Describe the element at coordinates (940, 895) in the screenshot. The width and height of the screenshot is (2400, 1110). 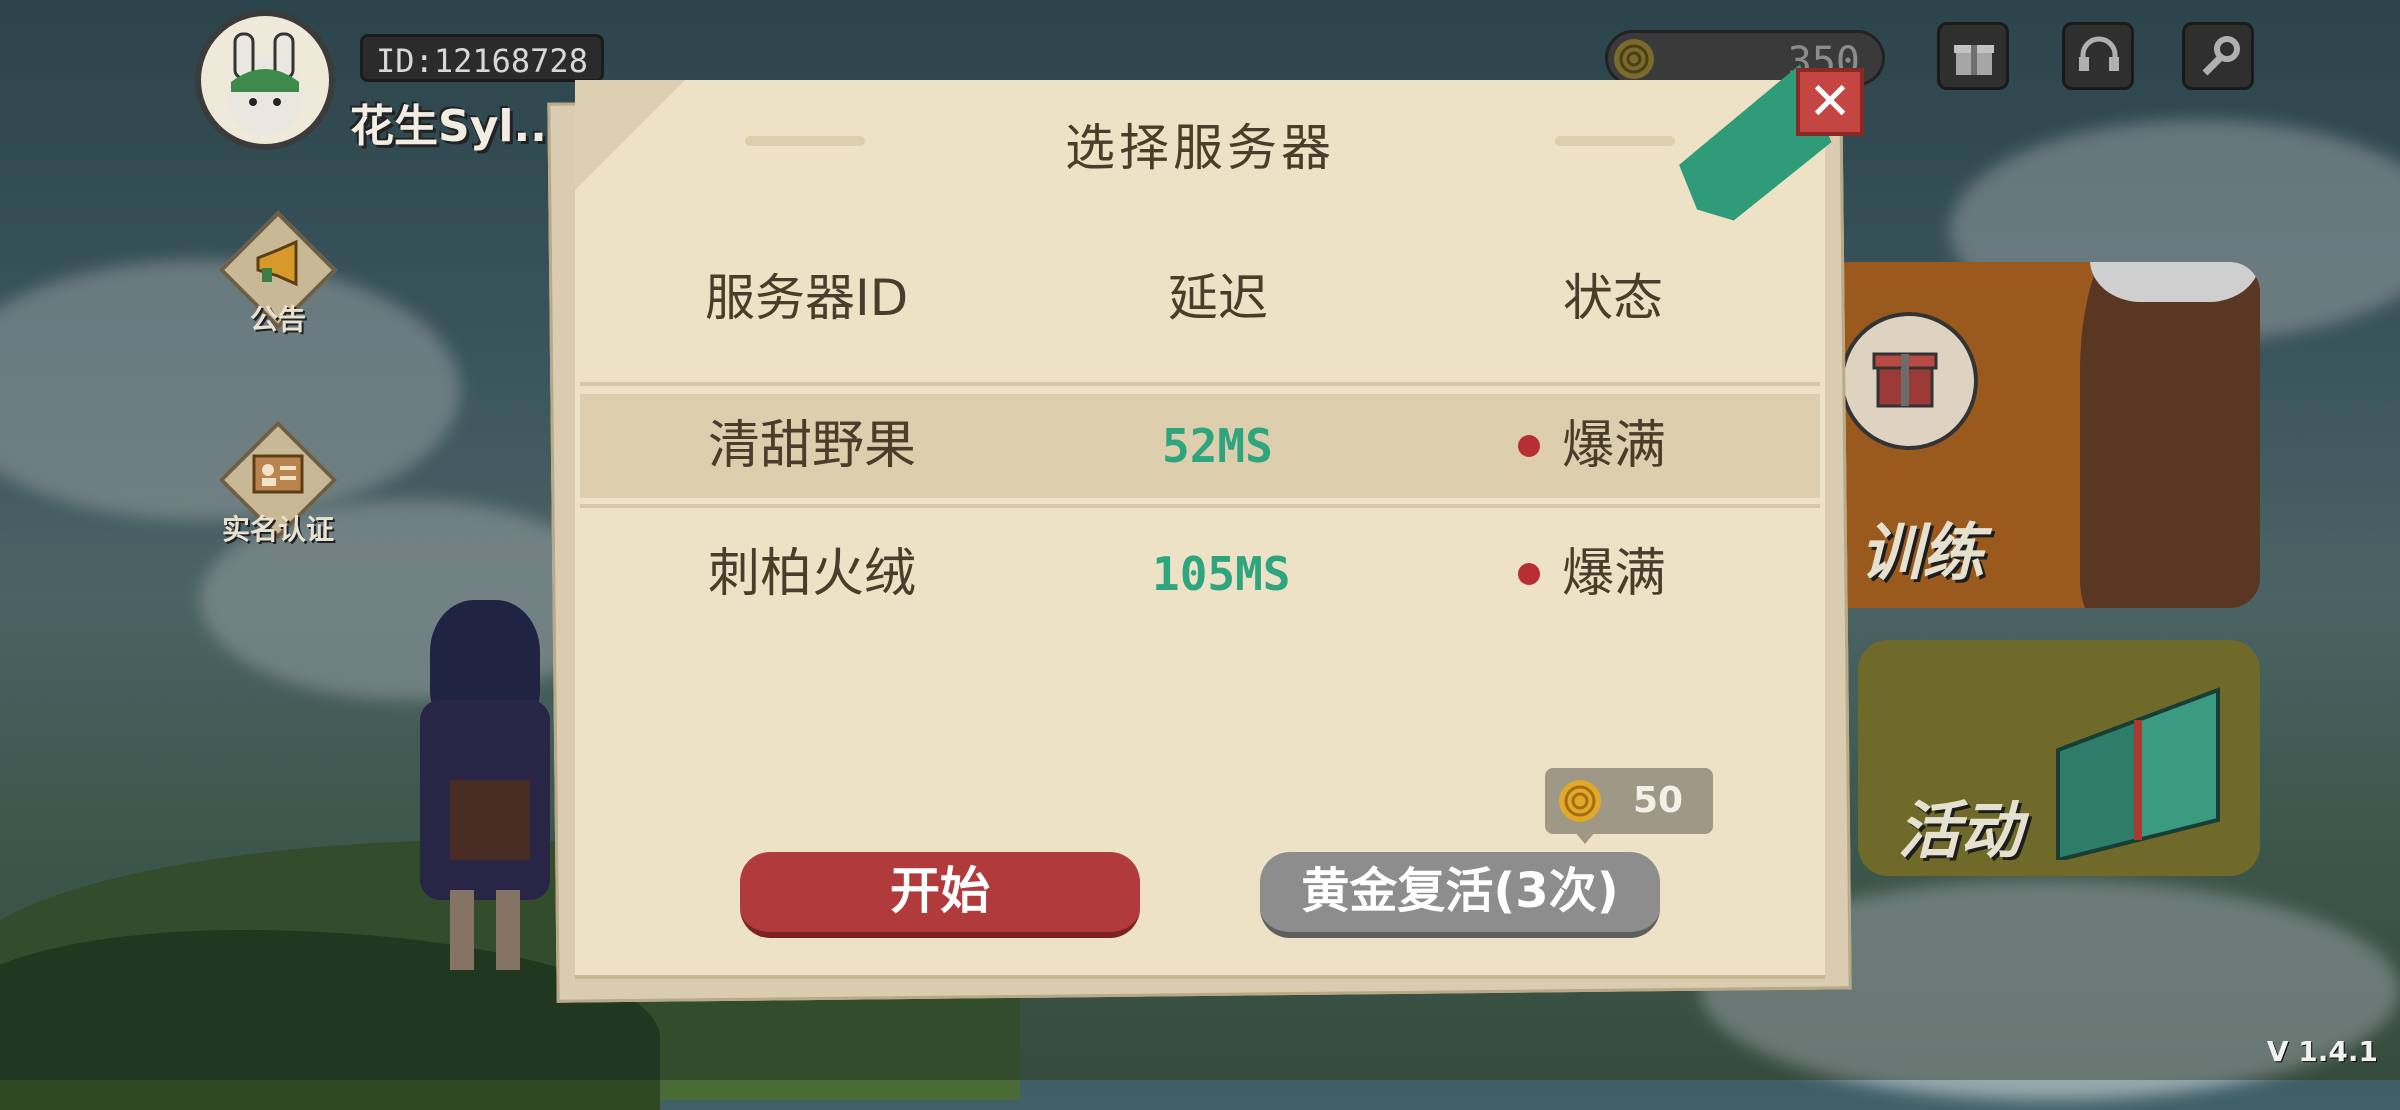
I see `start-button: 开始` at that location.